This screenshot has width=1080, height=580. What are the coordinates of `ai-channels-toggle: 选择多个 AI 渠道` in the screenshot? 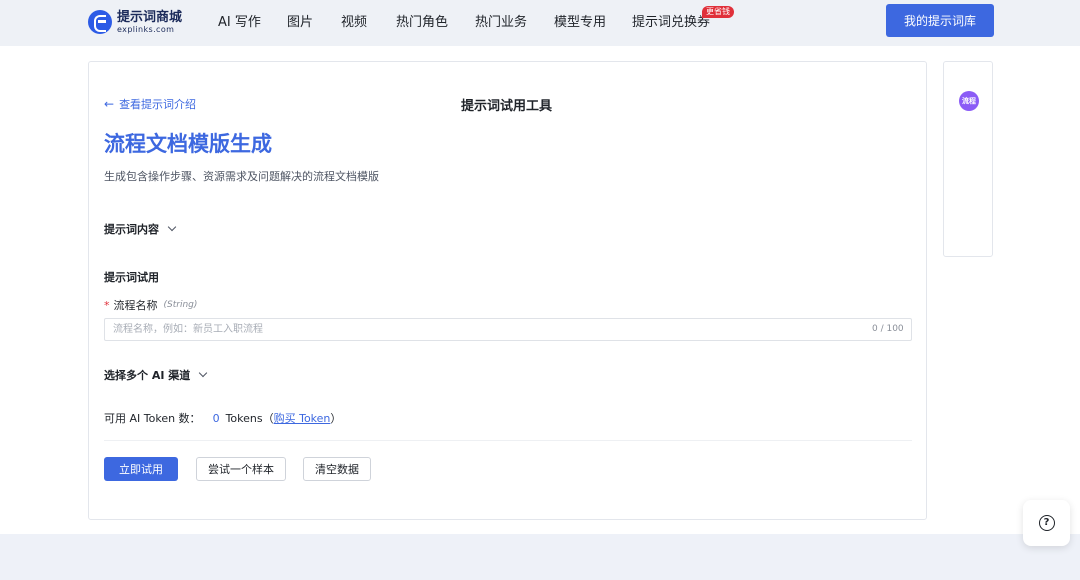 It's located at (156, 375).